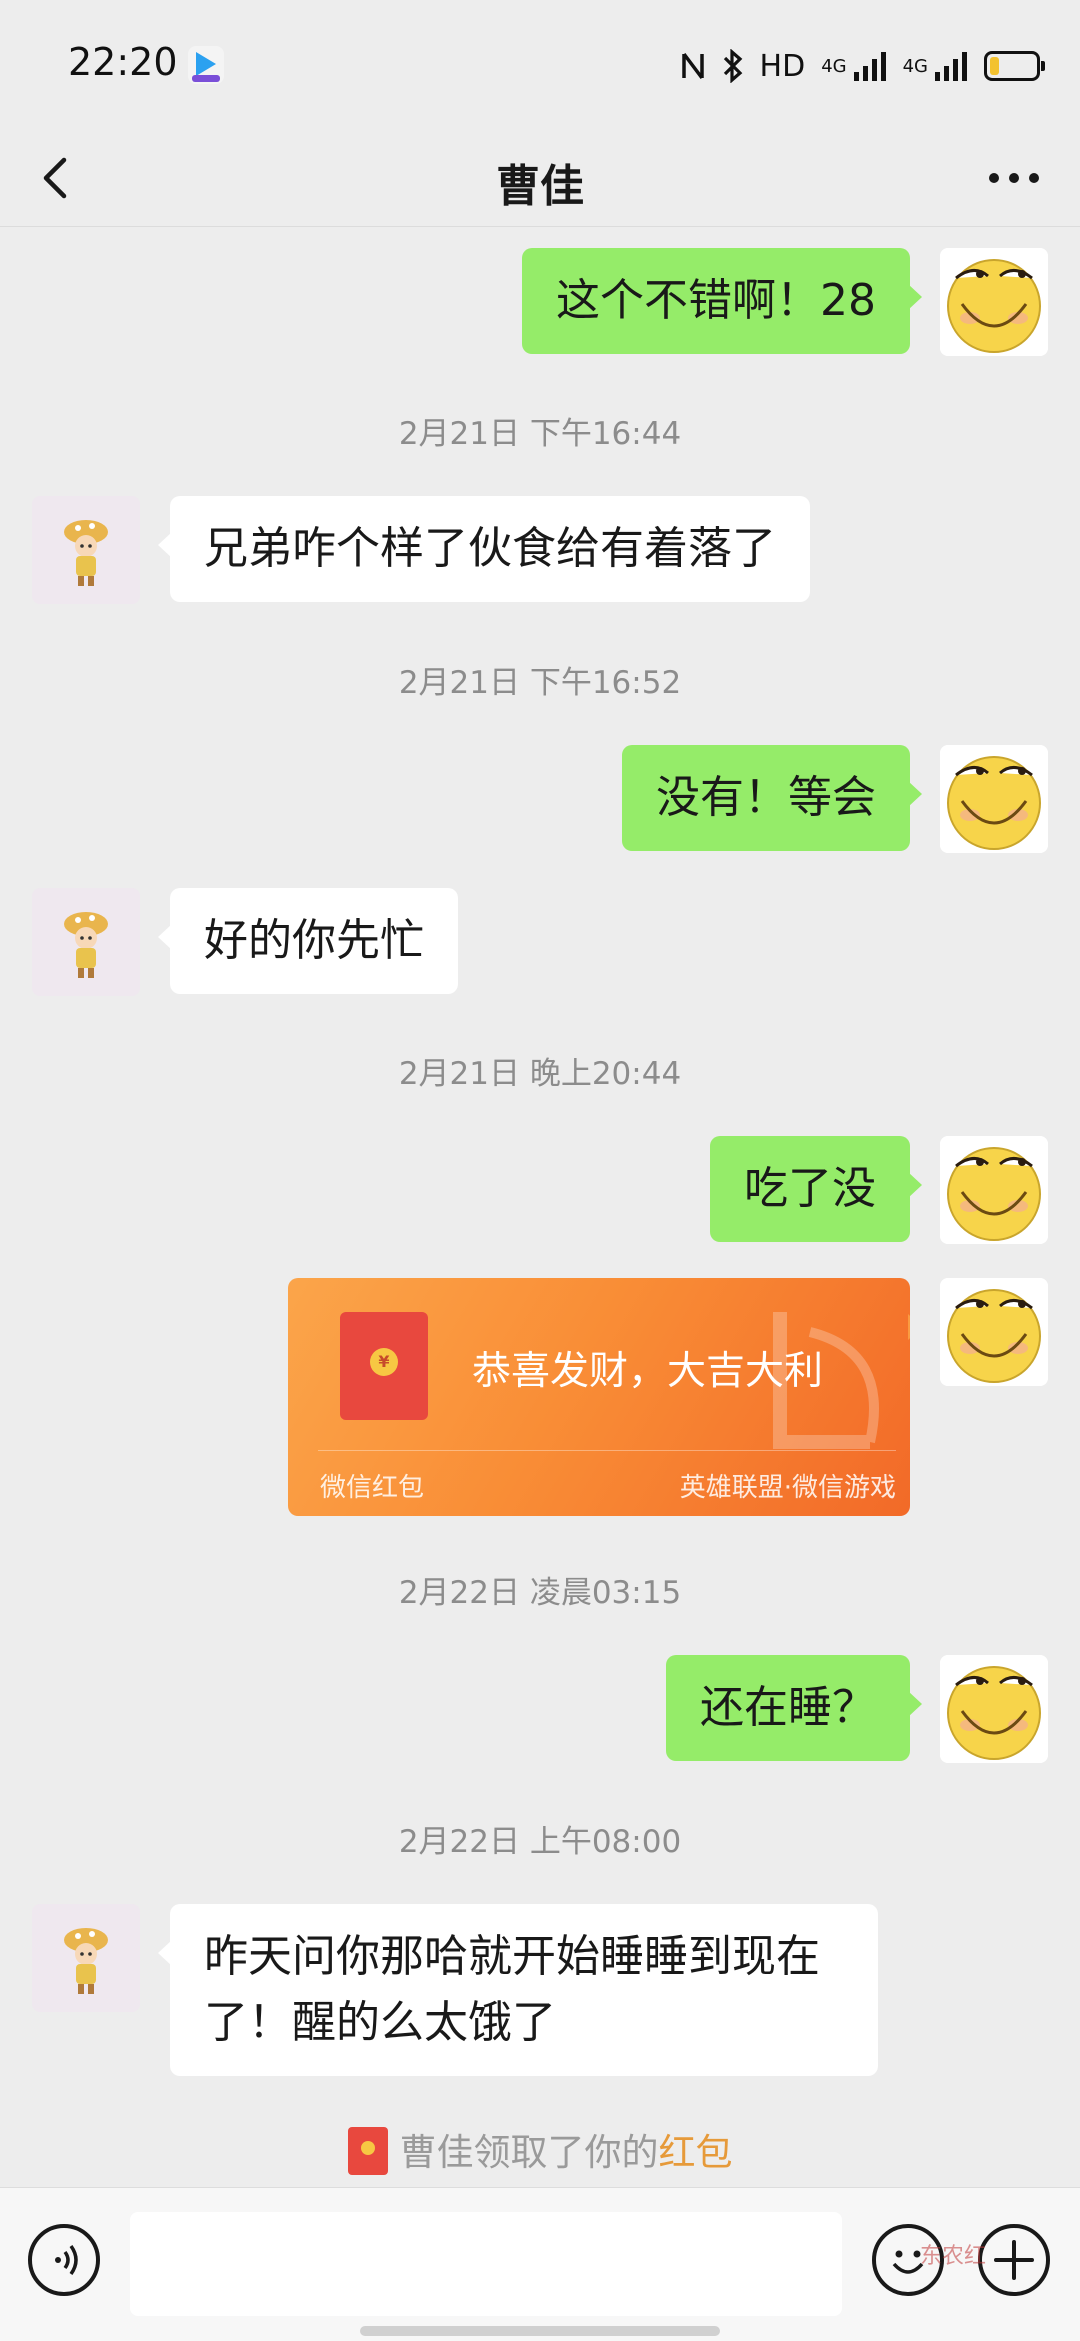 Image resolution: width=1080 pixels, height=2341 pixels. Describe the element at coordinates (372, 1488) in the screenshot. I see `red-packet-label: 微信红包` at that location.